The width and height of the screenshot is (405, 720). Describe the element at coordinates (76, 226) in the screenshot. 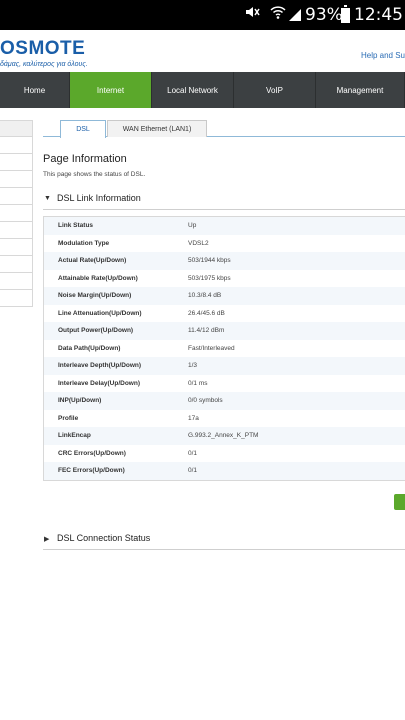

I see `row-label: Link Status` at that location.